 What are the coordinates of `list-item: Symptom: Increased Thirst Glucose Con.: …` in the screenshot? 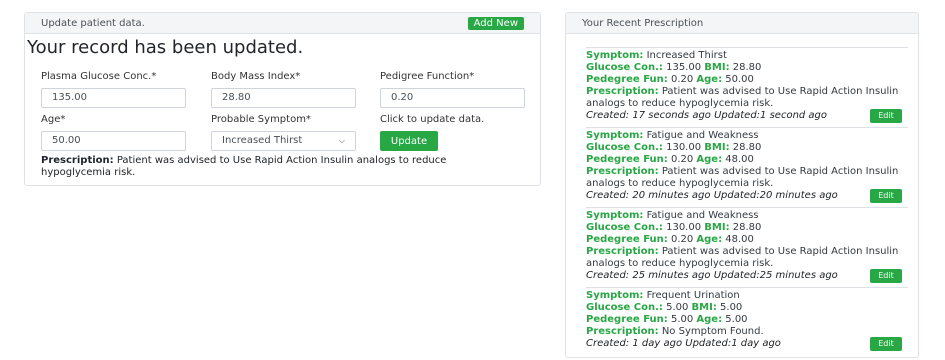 It's located at (747, 88).